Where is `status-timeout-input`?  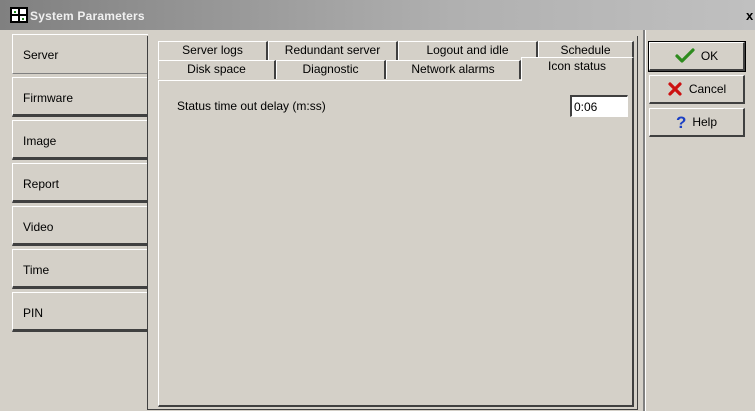
status-timeout-input is located at coordinates (599, 106).